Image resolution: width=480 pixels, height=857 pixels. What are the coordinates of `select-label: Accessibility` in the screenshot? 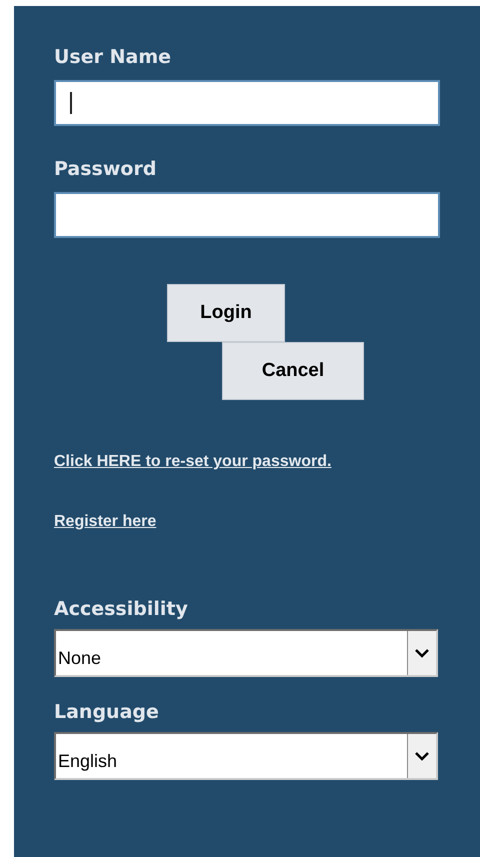 It's located at (121, 609).